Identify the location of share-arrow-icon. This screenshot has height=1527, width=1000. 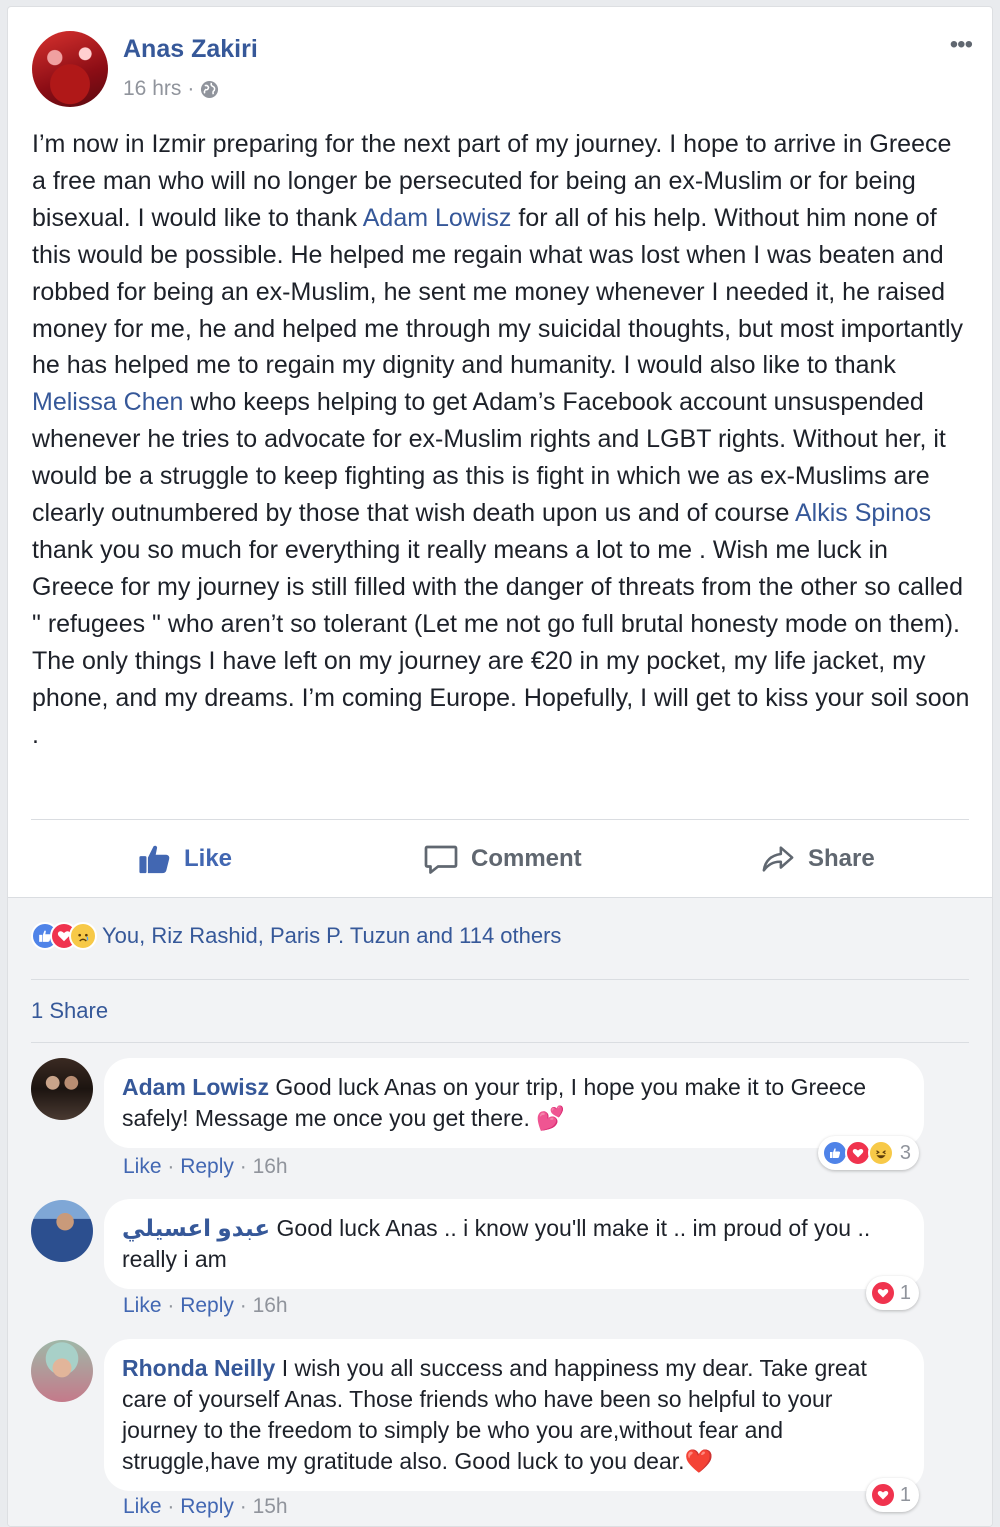
(778, 859).